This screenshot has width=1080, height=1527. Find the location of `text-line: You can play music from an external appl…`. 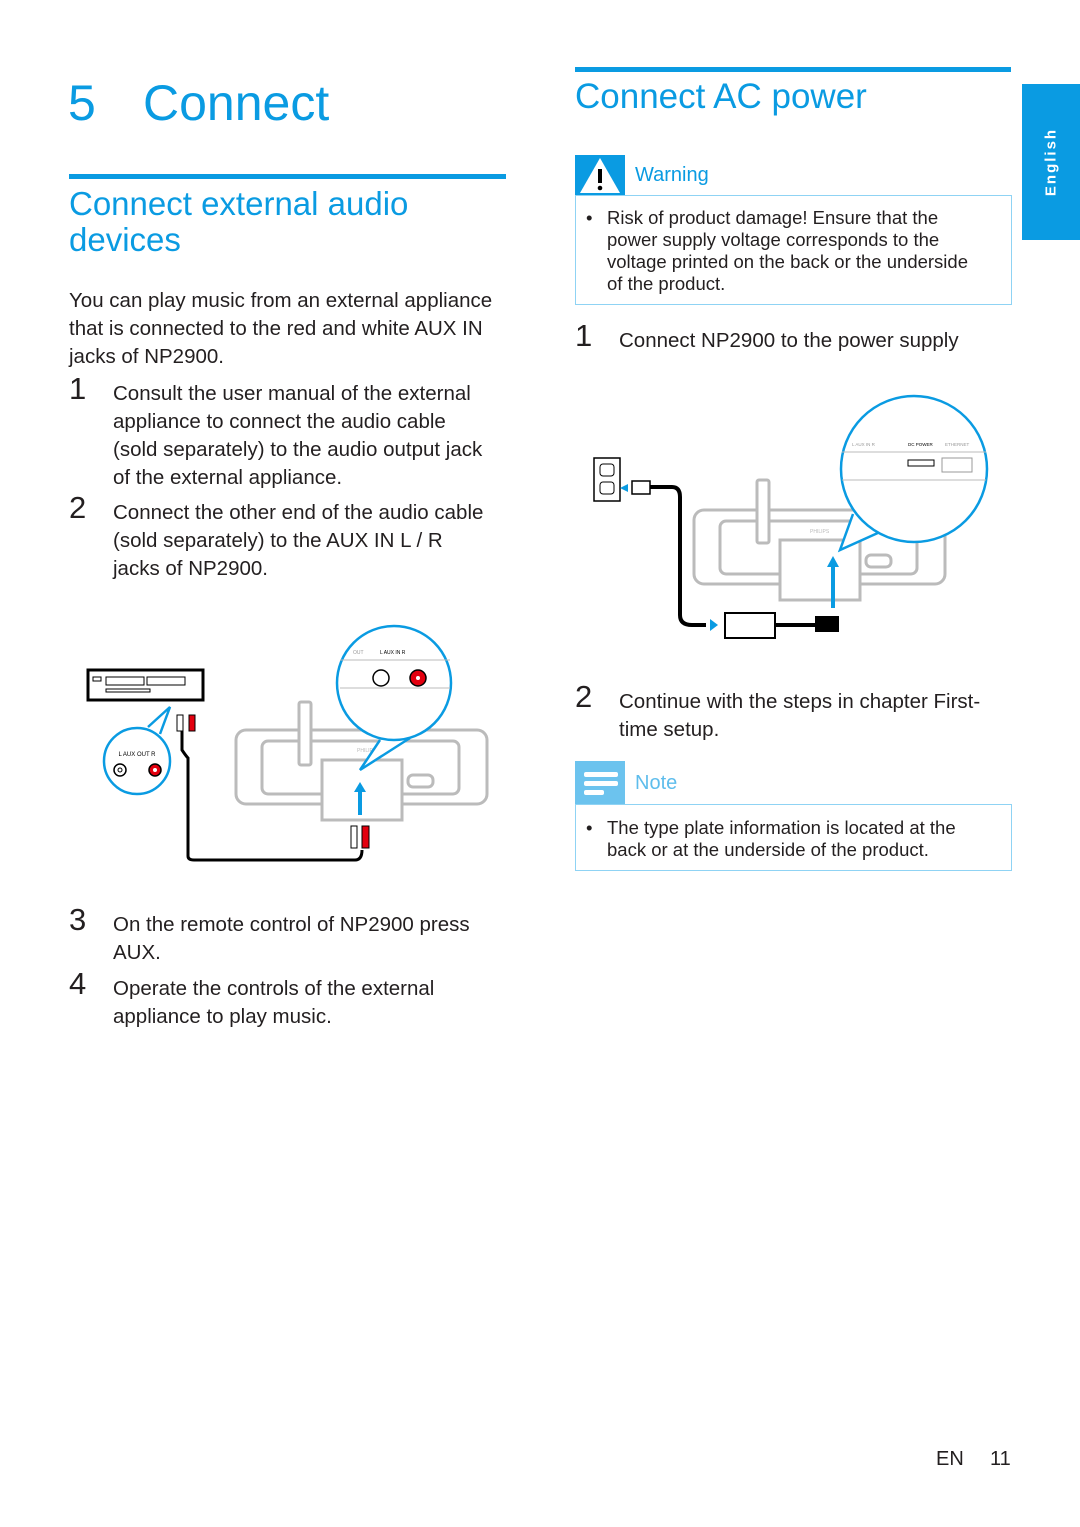

text-line: You can play music from an external appl… is located at coordinates (281, 300).